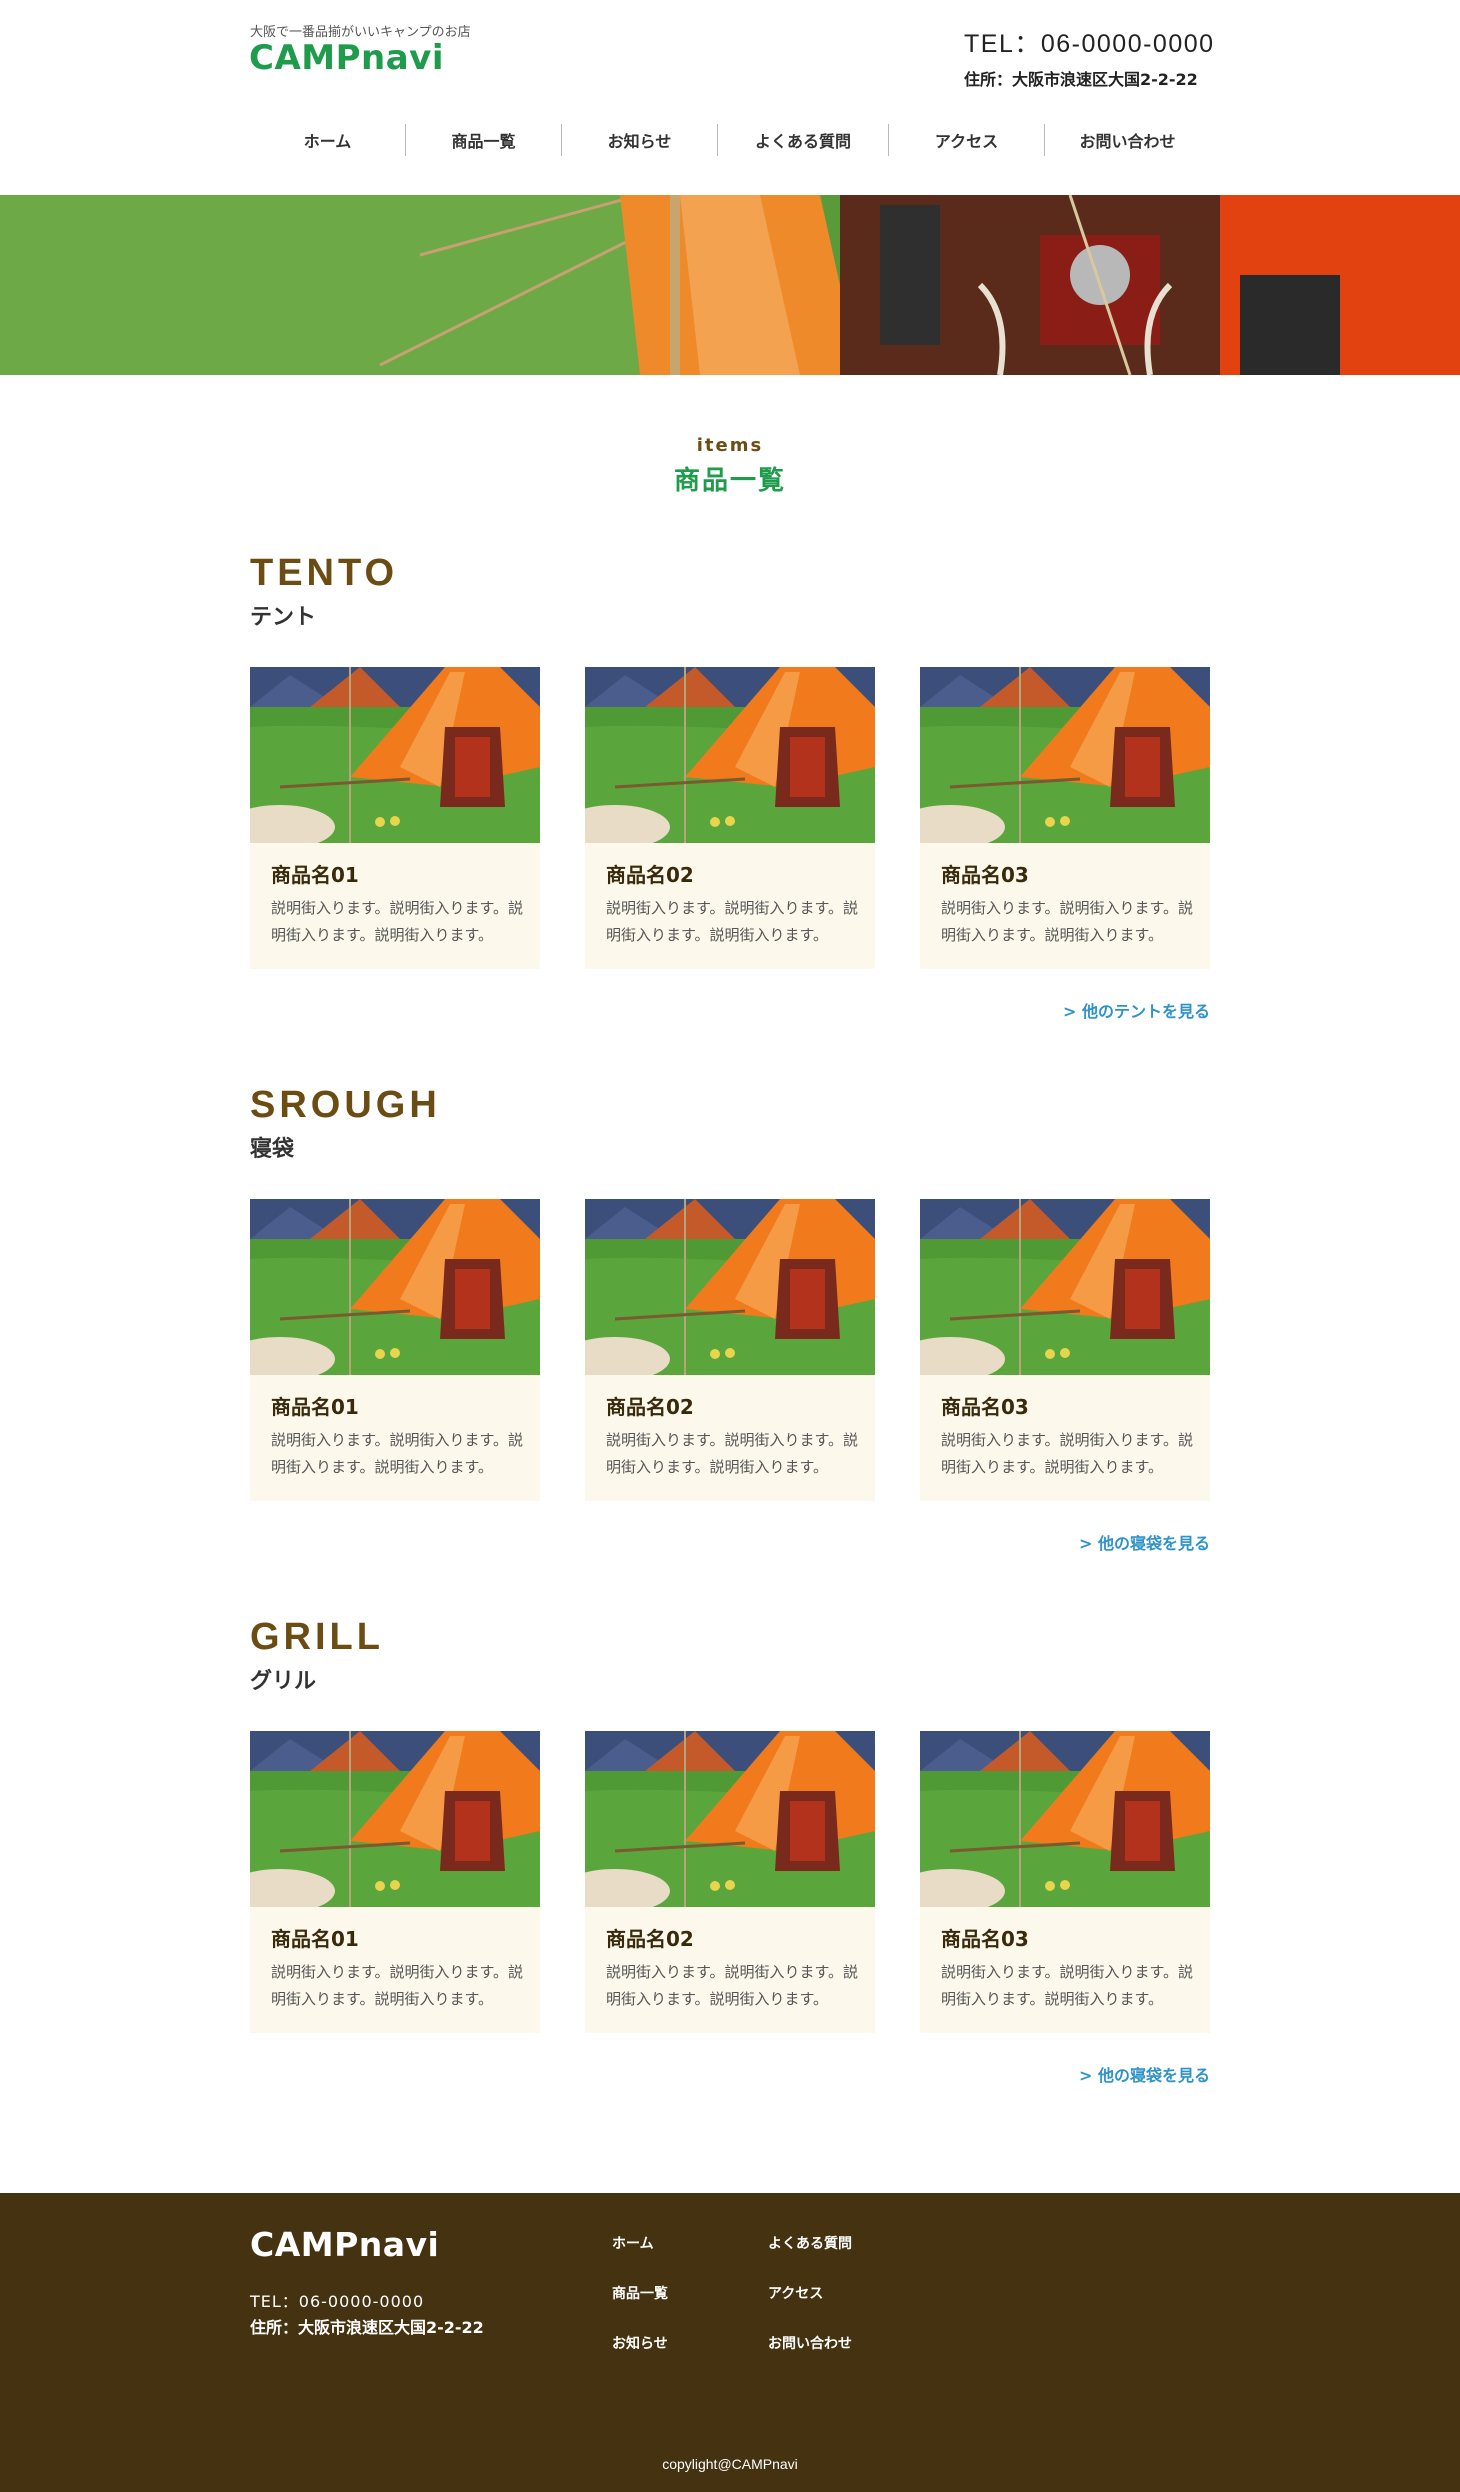 This screenshot has width=1460, height=2492. I want to click on hero-photo, so click(730, 285).